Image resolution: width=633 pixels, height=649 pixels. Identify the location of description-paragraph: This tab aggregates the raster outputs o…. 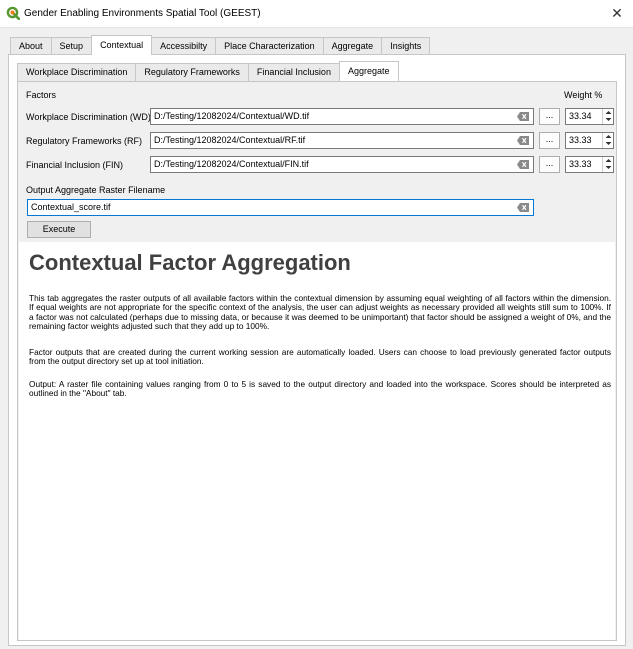
(320, 312).